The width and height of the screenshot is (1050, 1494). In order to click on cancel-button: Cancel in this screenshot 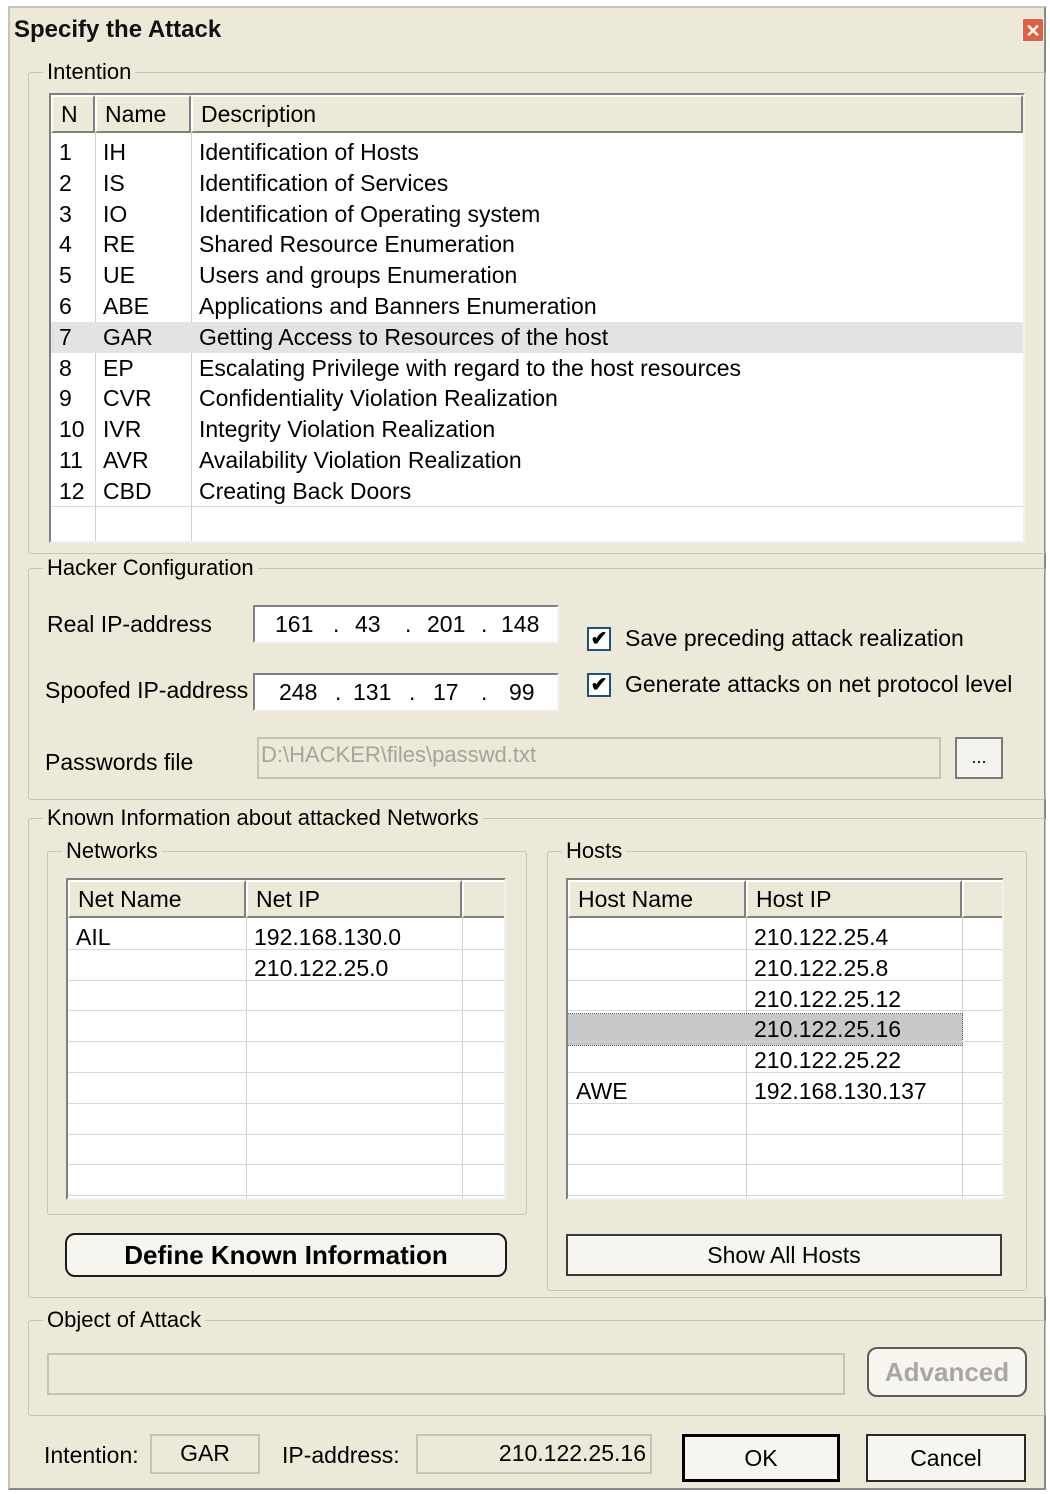, I will do `click(946, 1458)`.